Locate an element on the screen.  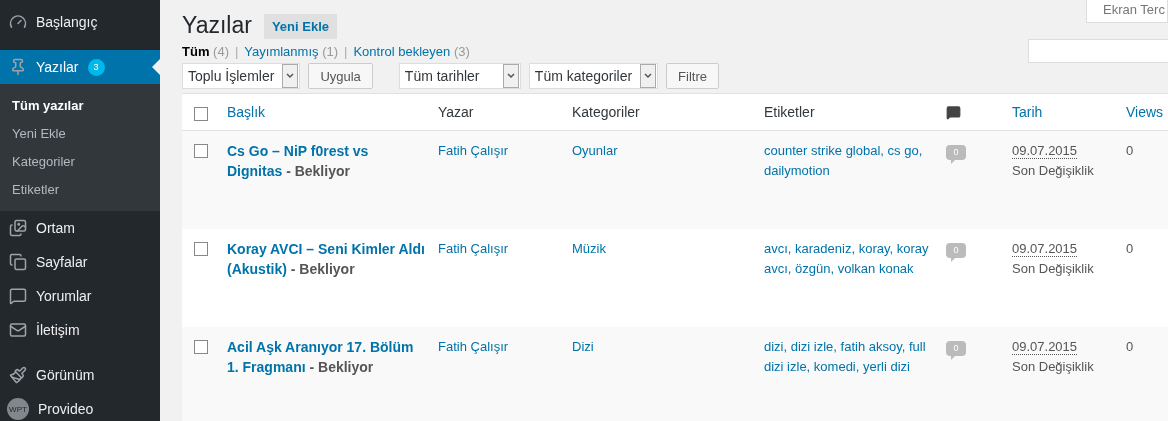
submenu-item: Tüm yazılar is located at coordinates (80, 105).